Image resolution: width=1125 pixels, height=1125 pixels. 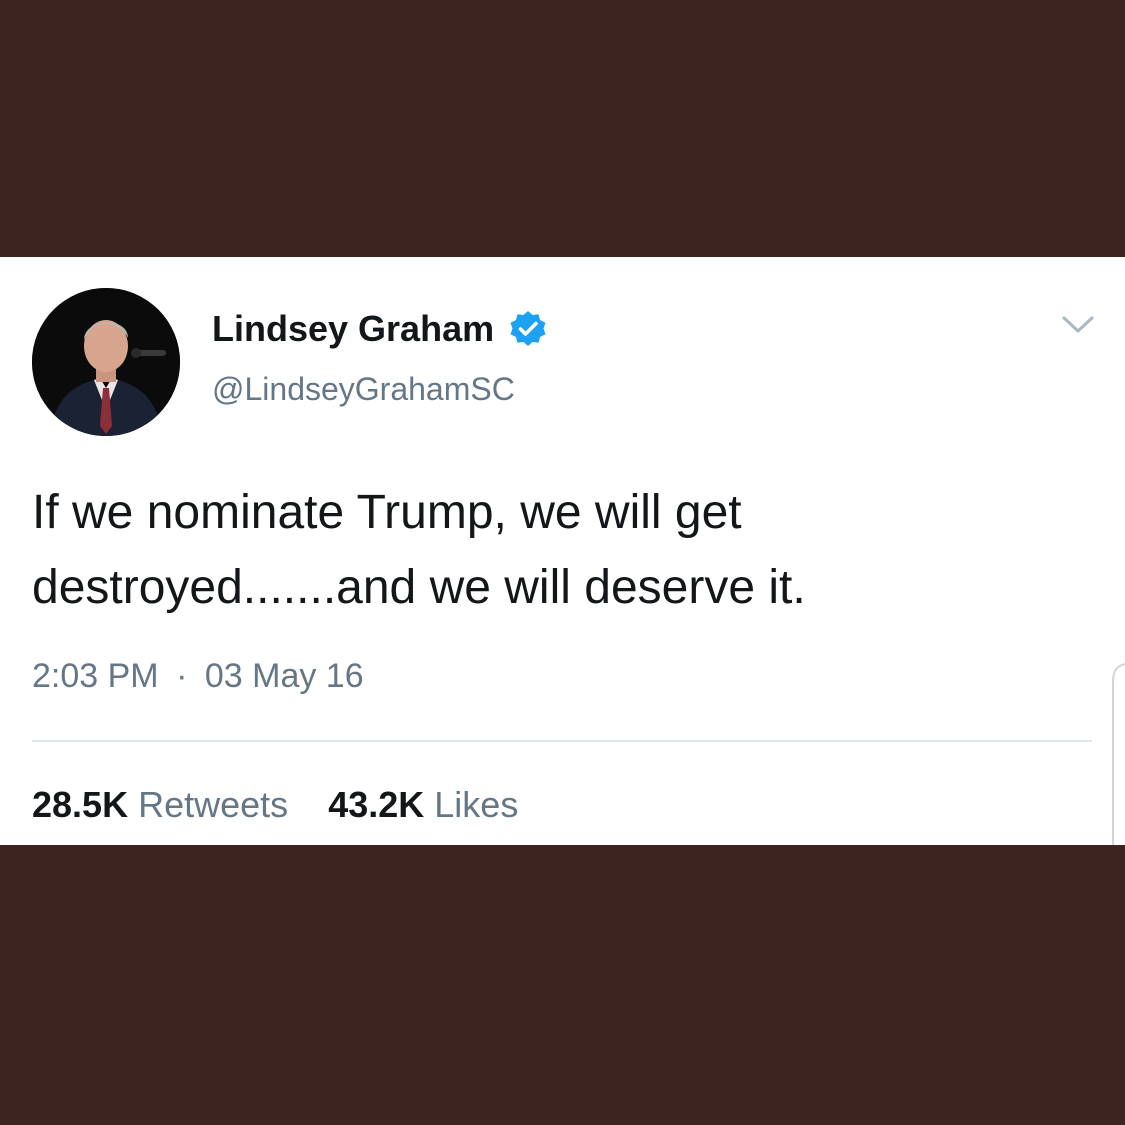 I want to click on divider, so click(x=562, y=741).